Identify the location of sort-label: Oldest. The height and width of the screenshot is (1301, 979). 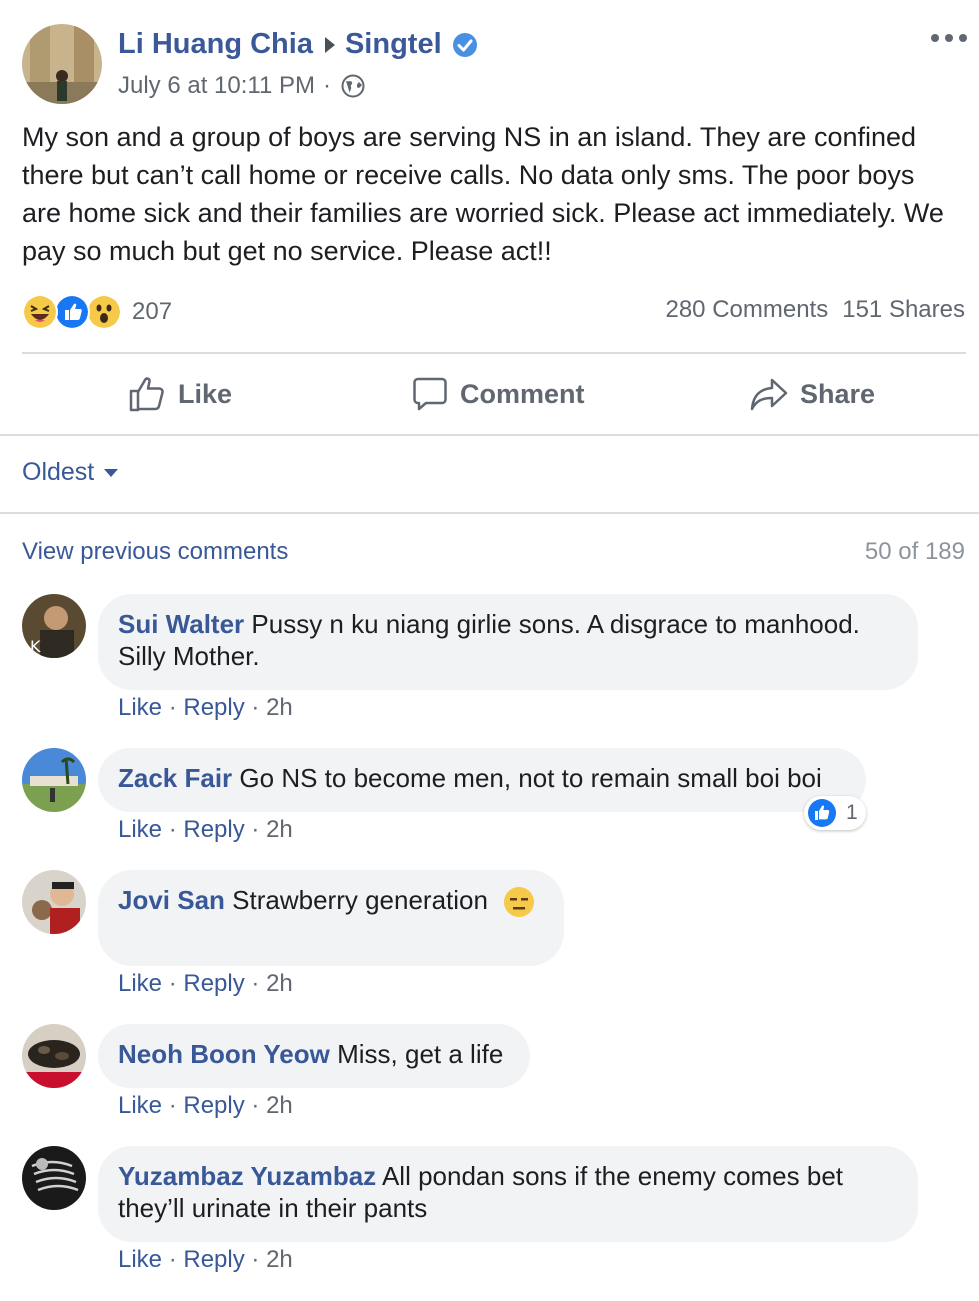
(58, 472).